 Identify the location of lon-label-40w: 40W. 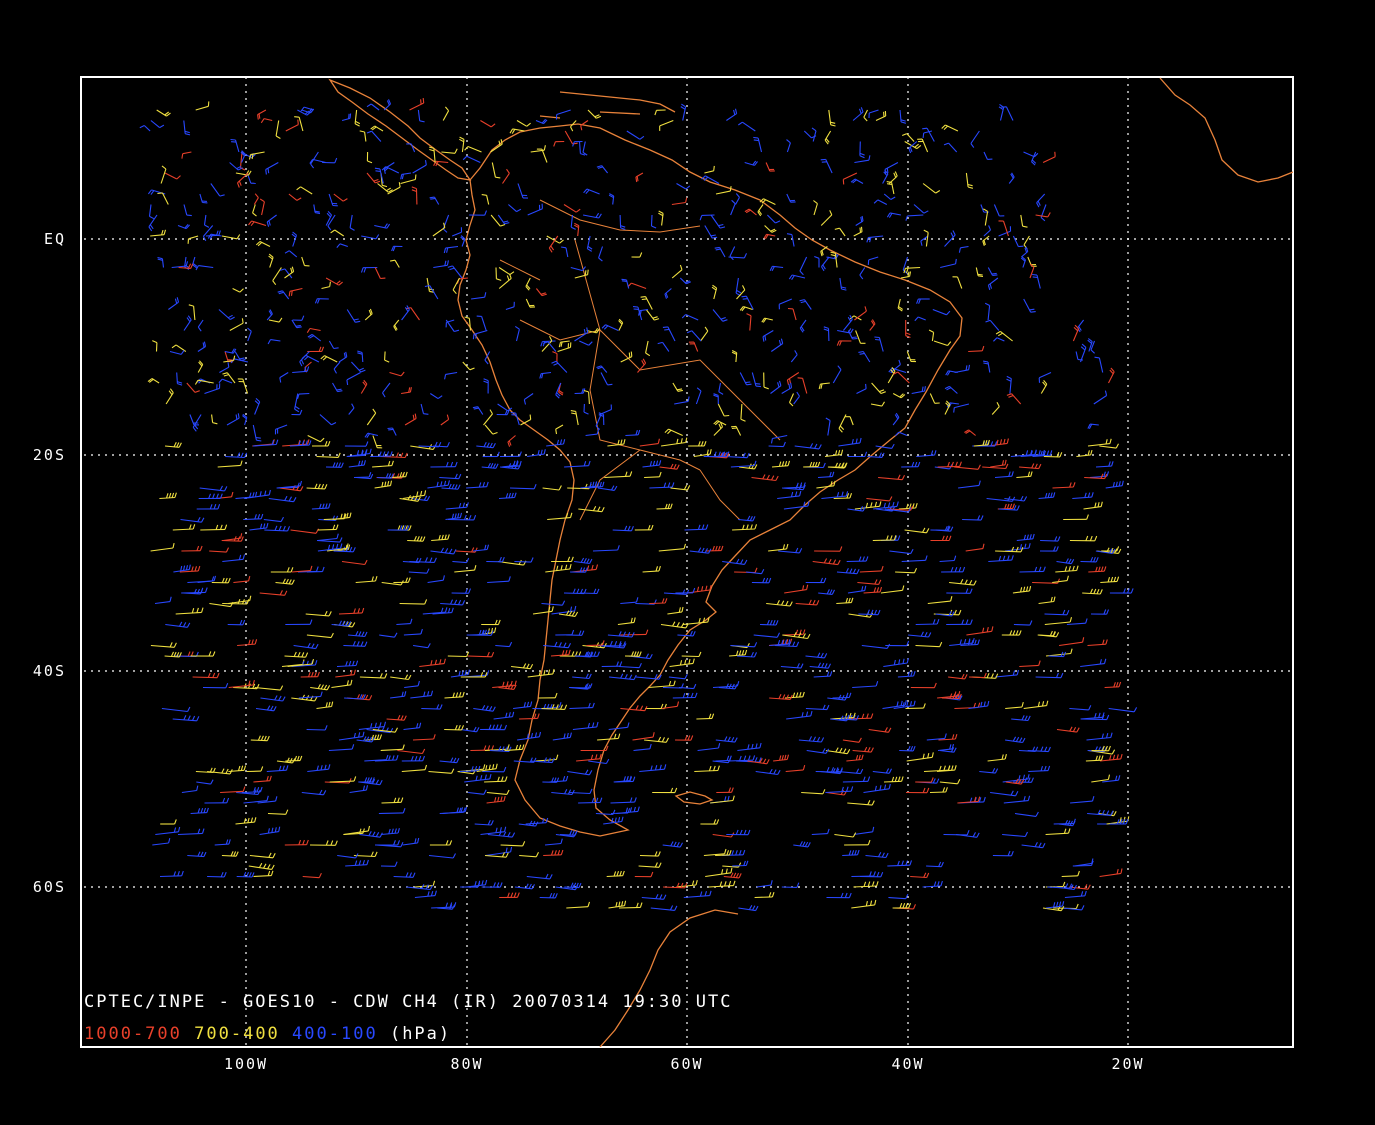
(908, 1064).